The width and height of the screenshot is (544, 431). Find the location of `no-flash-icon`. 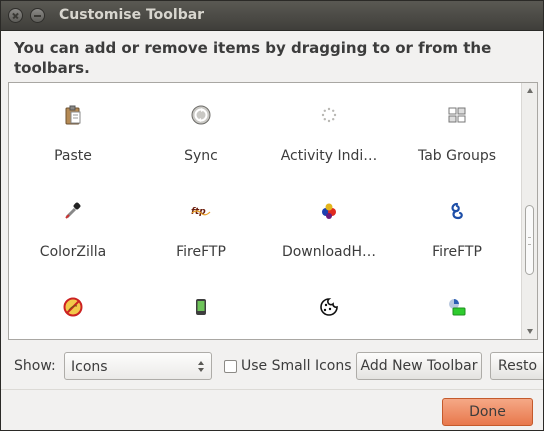

no-flash-icon is located at coordinates (73, 307).